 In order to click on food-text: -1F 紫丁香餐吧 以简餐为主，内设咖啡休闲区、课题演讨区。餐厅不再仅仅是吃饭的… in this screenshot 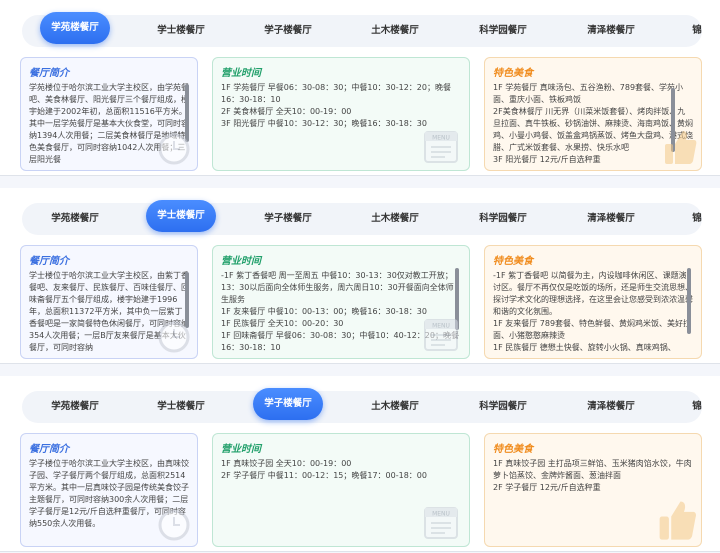, I will do `click(593, 311)`.